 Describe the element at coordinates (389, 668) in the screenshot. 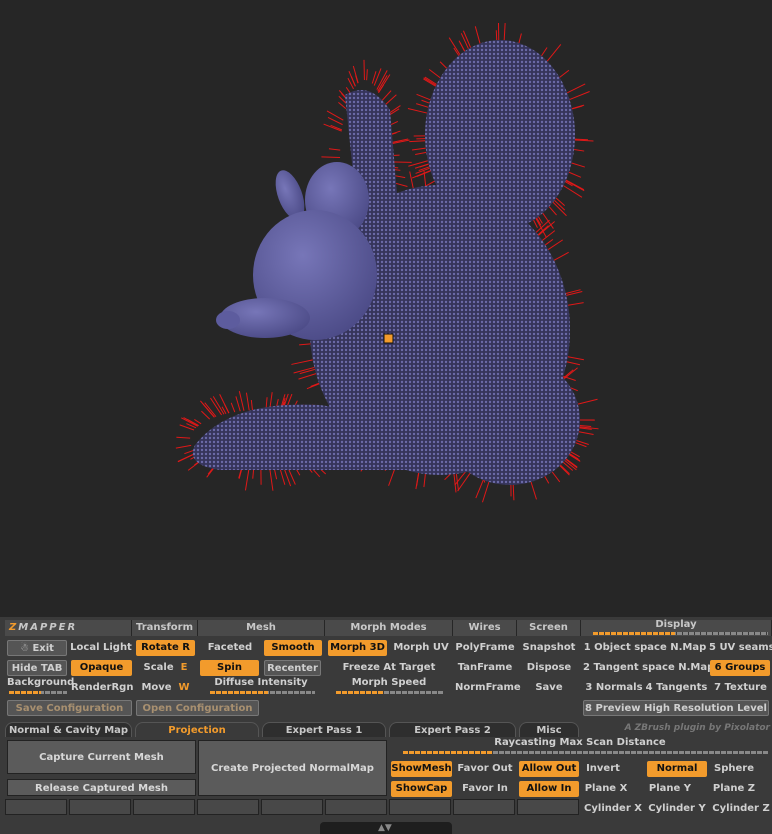

I see `freeze-at-target-button: Freeze At Target` at that location.